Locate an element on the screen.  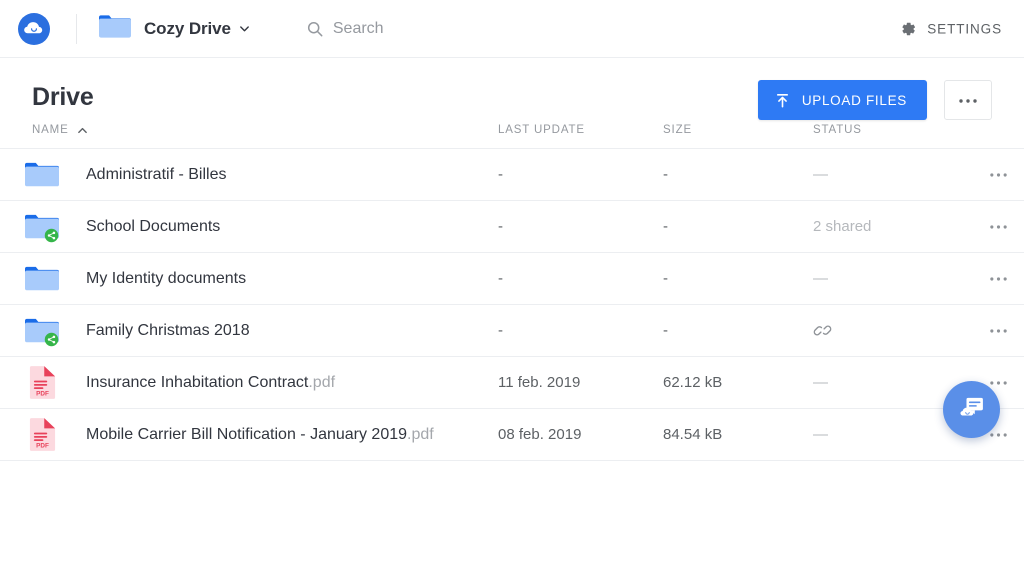
table-row: My Identity documents - - — is located at coordinates (512, 278).